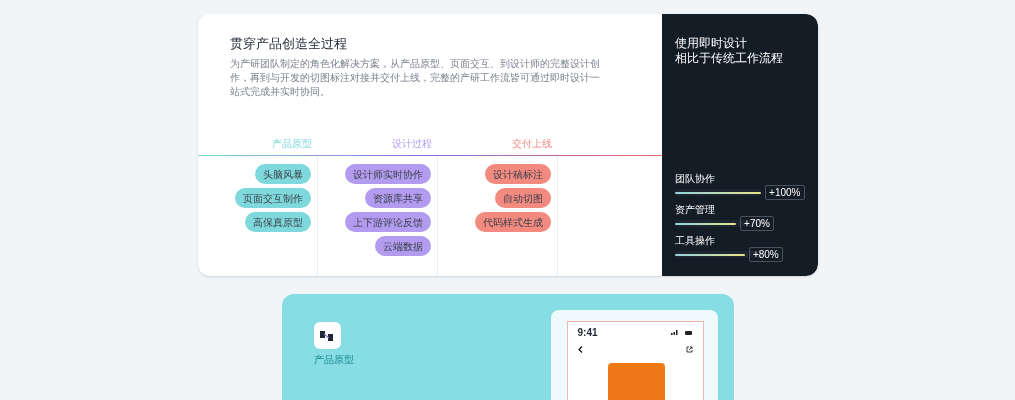  I want to click on tag-pill: 设计稿标注, so click(517, 174).